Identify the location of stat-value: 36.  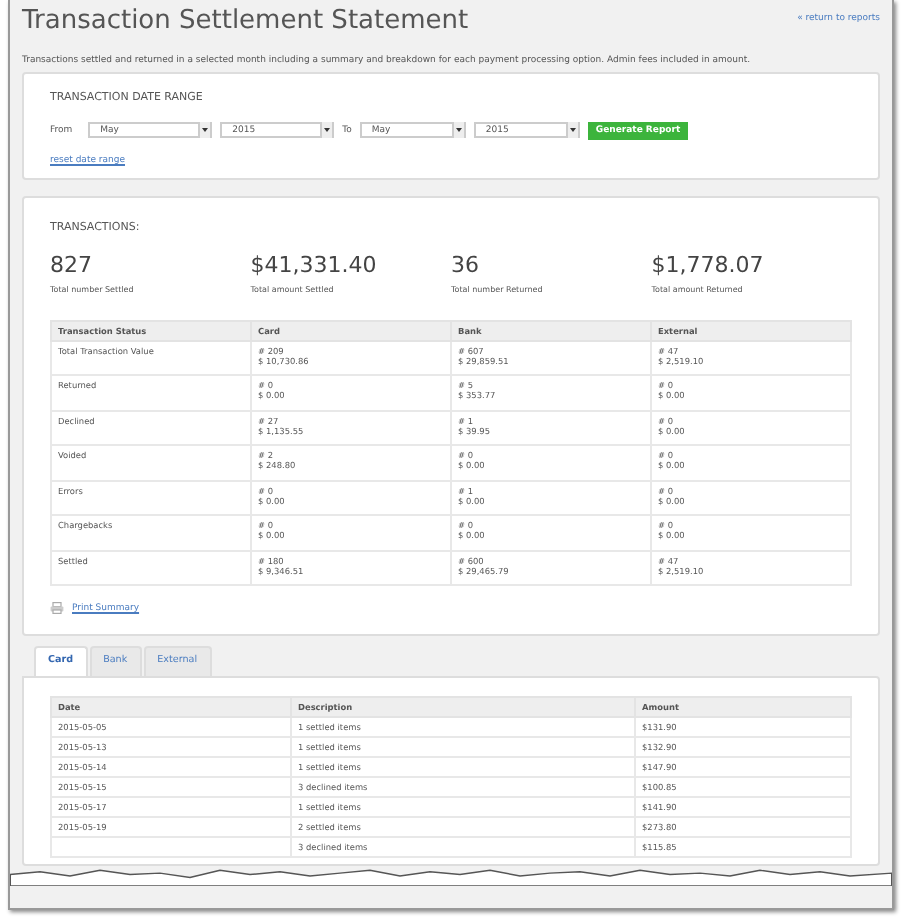
(466, 264).